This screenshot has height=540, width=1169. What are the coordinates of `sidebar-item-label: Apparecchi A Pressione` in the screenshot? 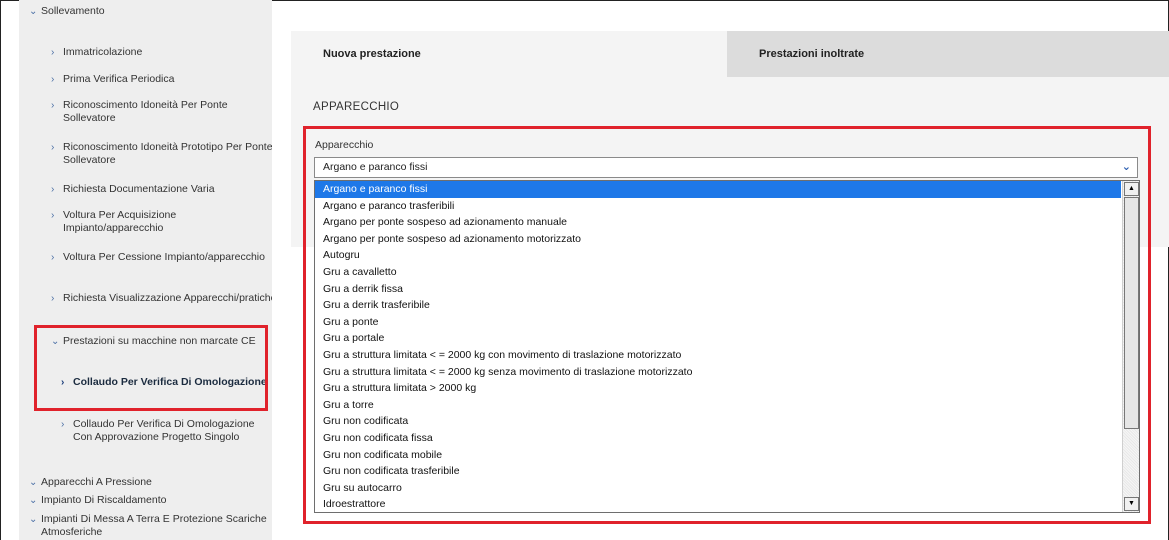 It's located at (96, 482).